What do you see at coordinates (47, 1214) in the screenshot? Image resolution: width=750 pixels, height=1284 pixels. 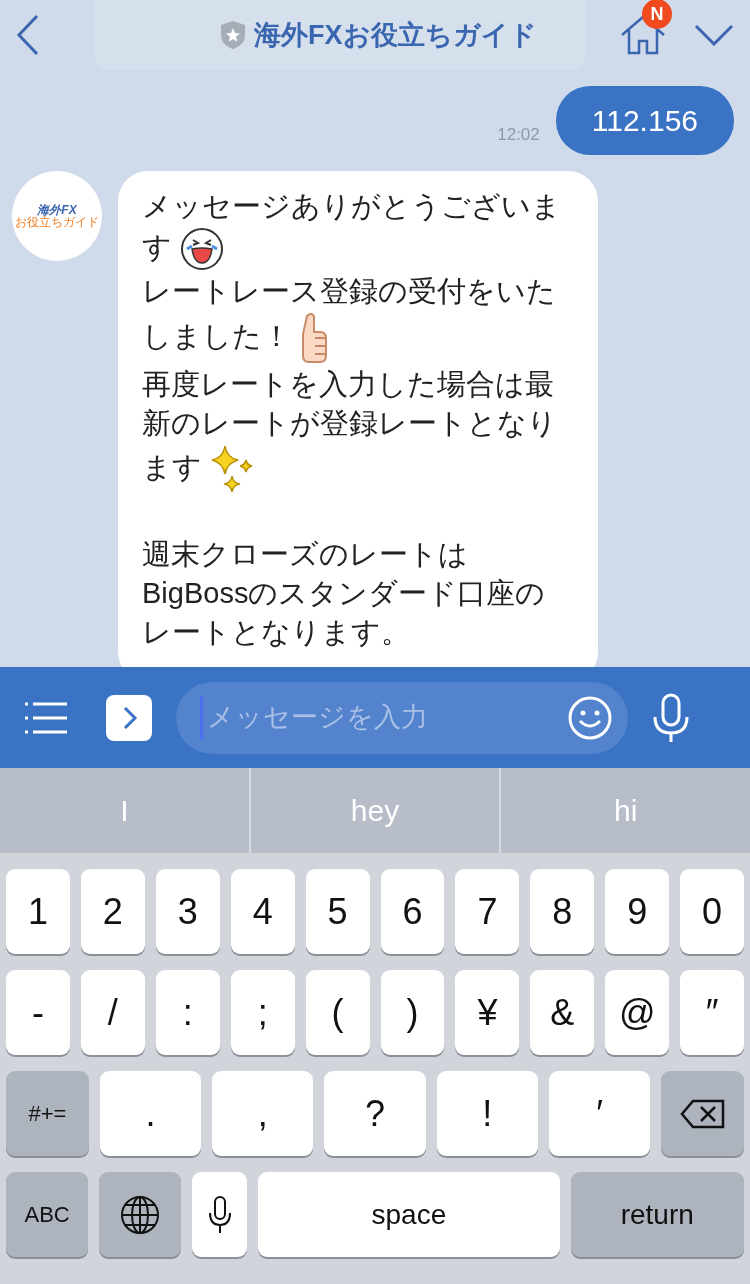 I see `keyboard-key: ABC` at bounding box center [47, 1214].